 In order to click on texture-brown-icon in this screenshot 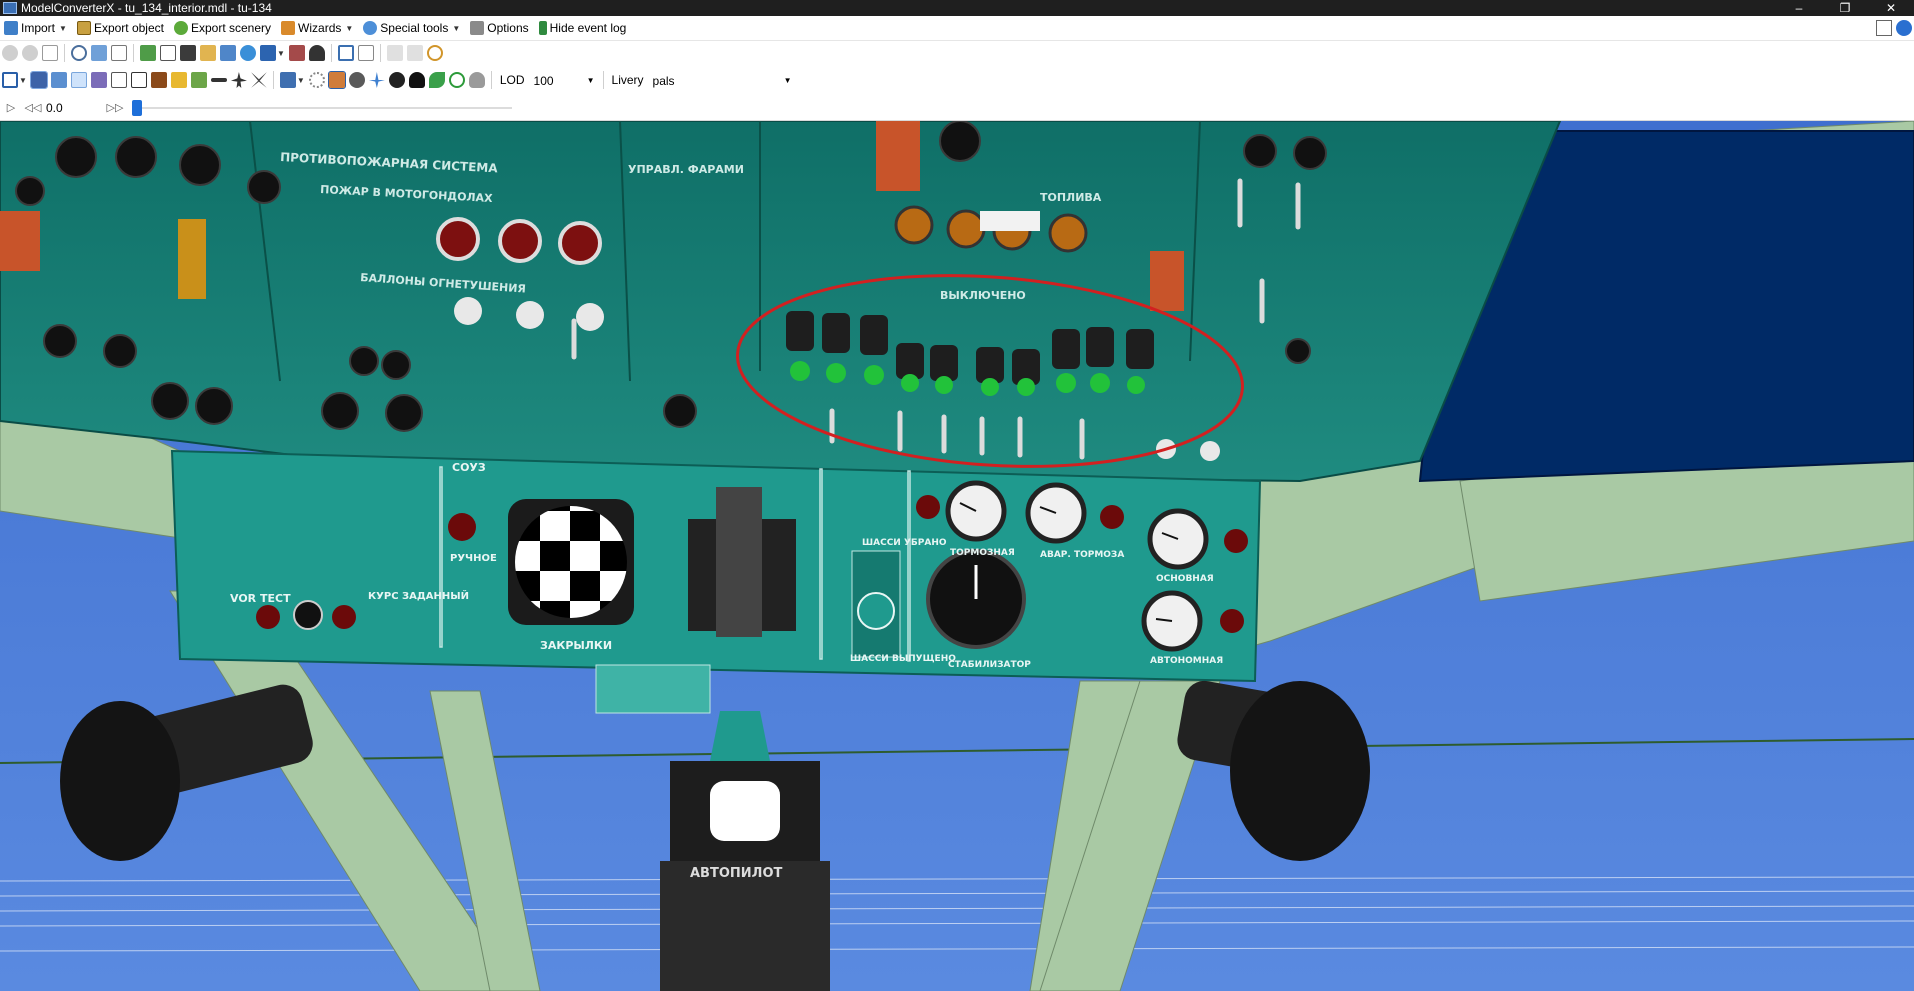, I will do `click(158, 80)`.